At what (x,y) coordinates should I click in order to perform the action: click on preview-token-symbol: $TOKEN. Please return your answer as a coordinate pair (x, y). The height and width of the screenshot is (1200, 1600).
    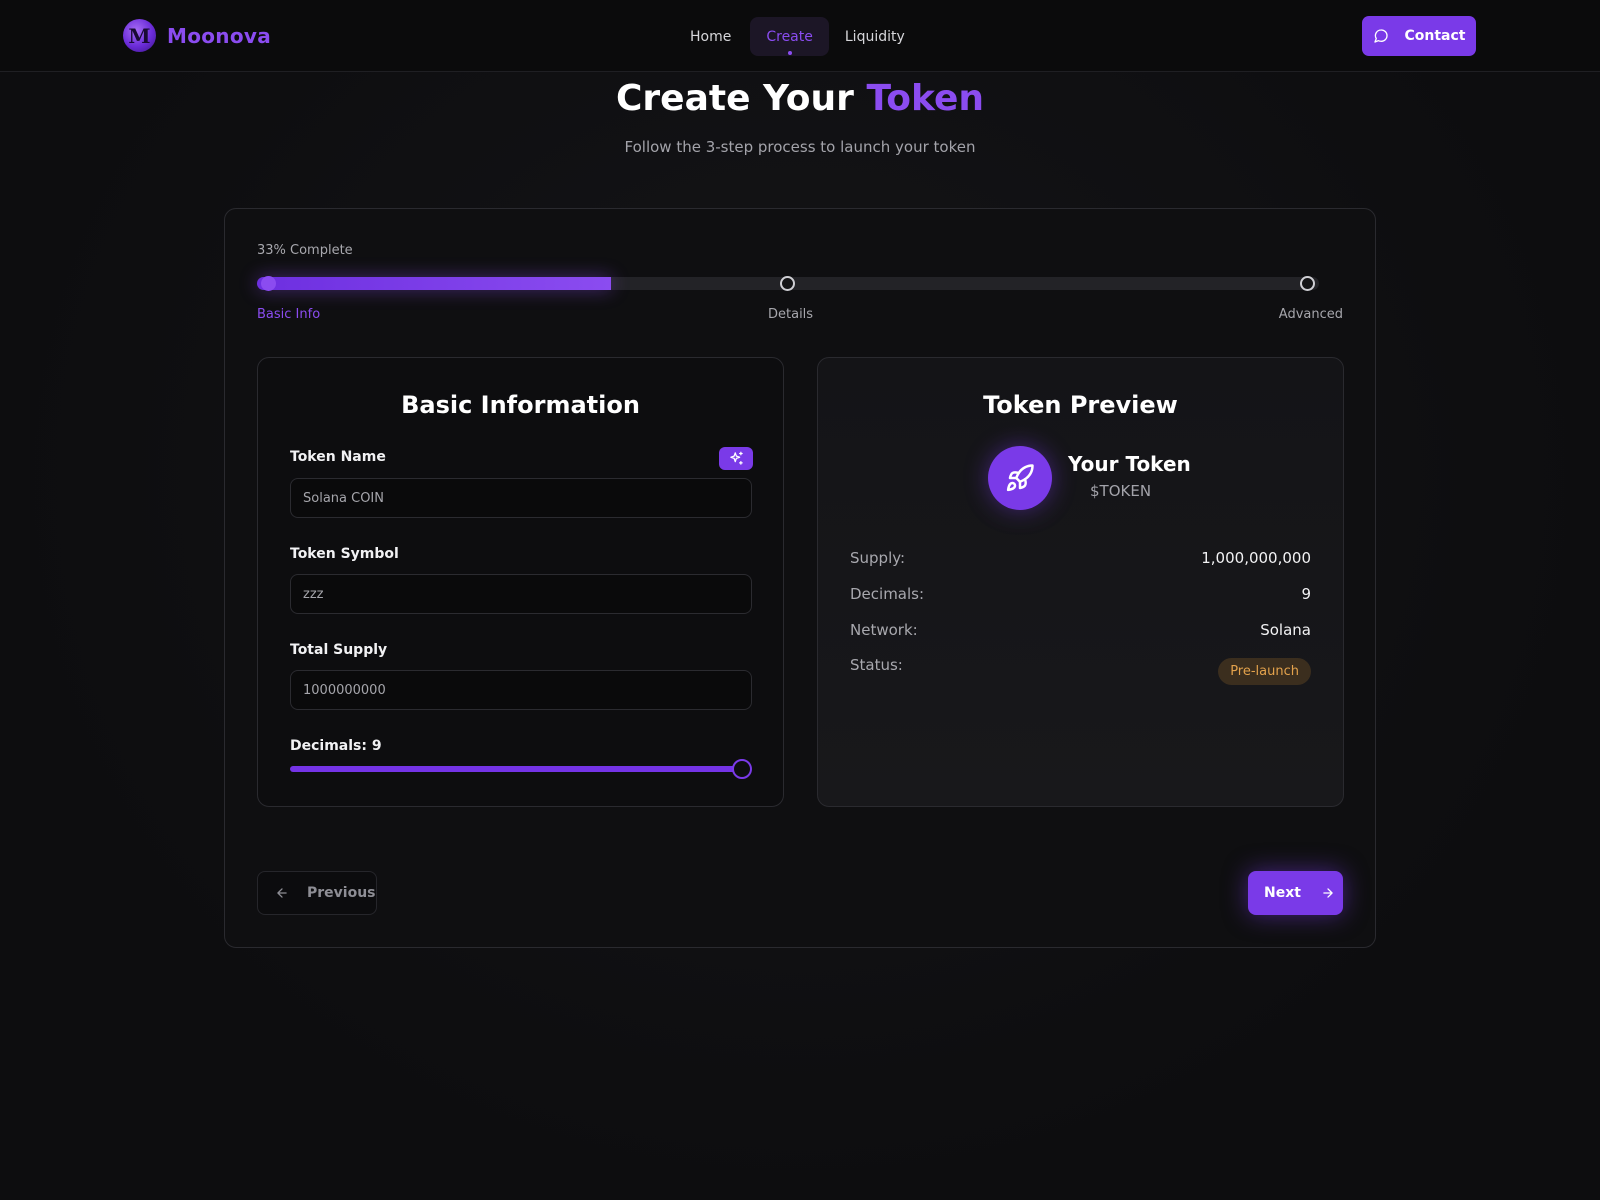
    Looking at the image, I should click on (1121, 491).